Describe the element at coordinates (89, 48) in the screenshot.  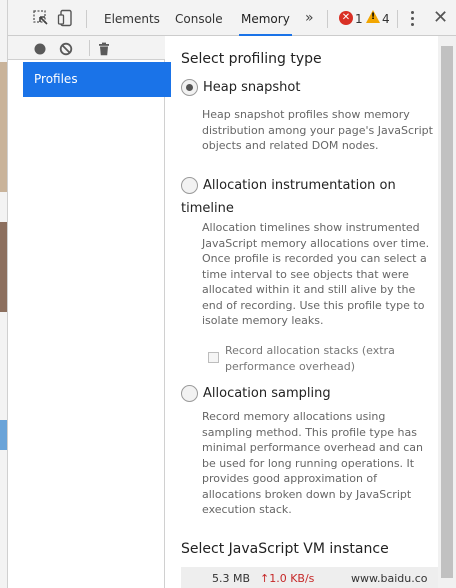
I see `sidebar-toolbar-separator` at that location.